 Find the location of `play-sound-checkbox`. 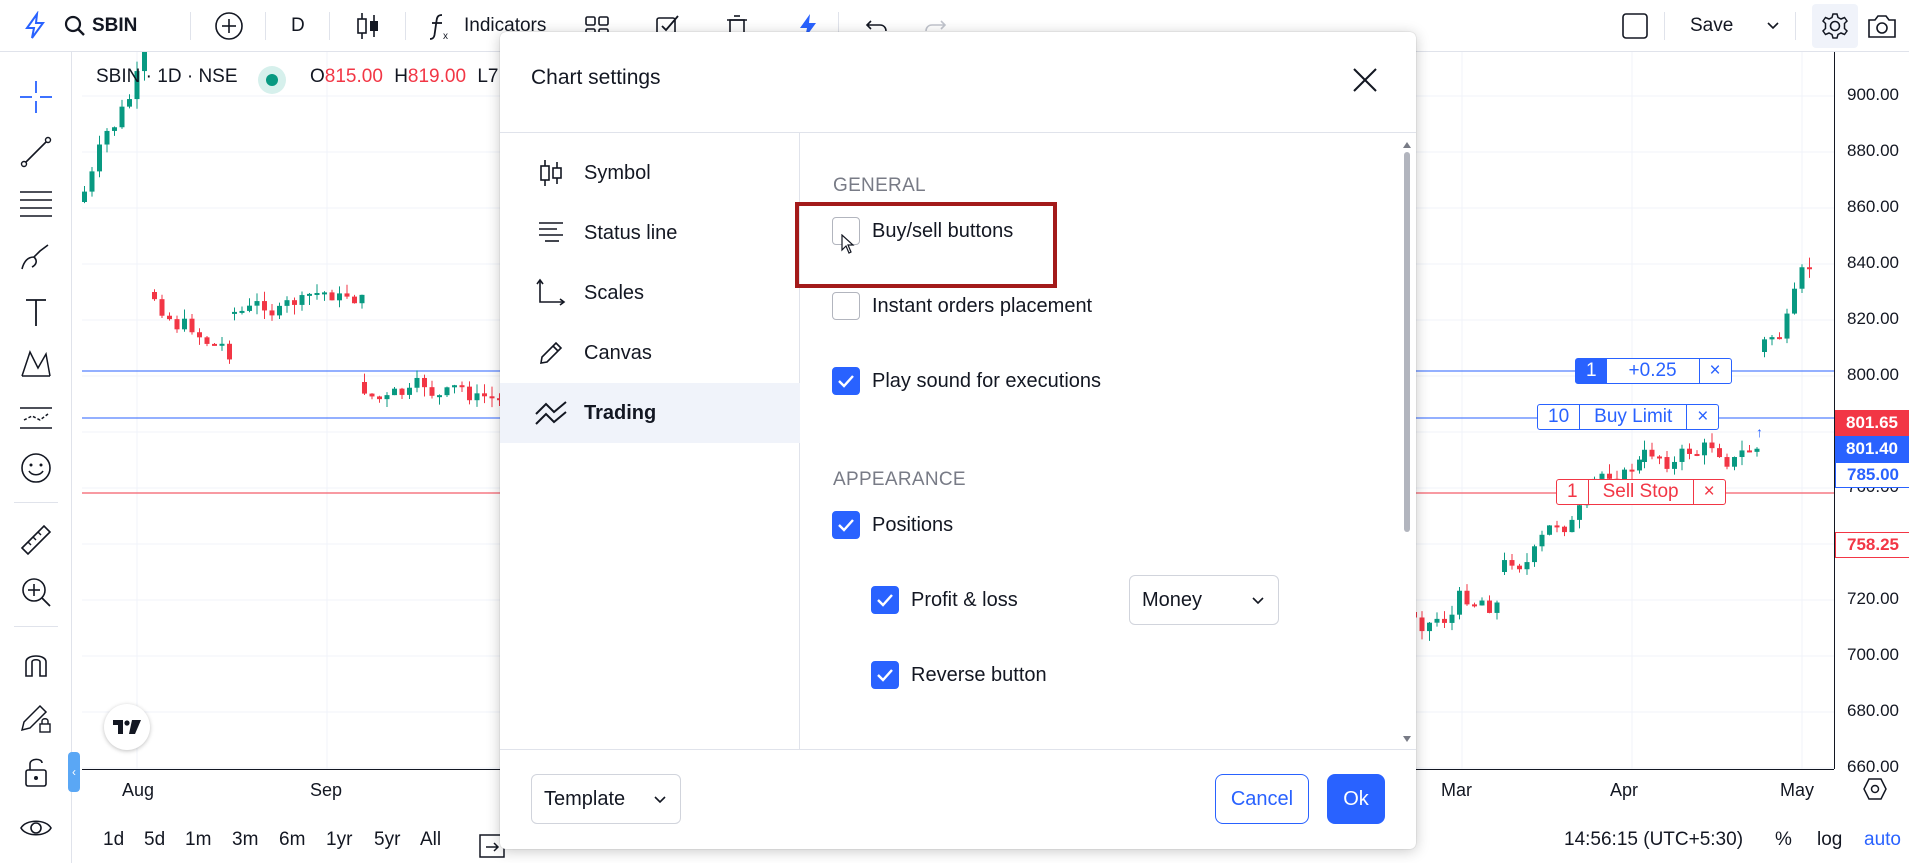

play-sound-checkbox is located at coordinates (846, 381).